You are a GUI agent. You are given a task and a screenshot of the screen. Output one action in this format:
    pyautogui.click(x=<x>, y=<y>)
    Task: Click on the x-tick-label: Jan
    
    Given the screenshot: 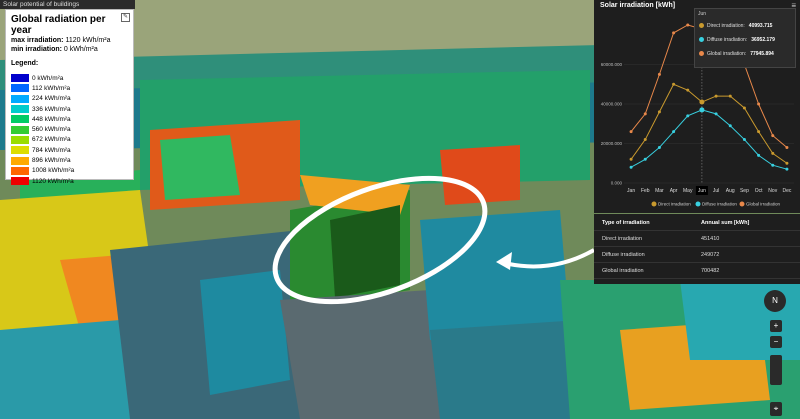 What is the action you would take?
    pyautogui.click(x=631, y=191)
    